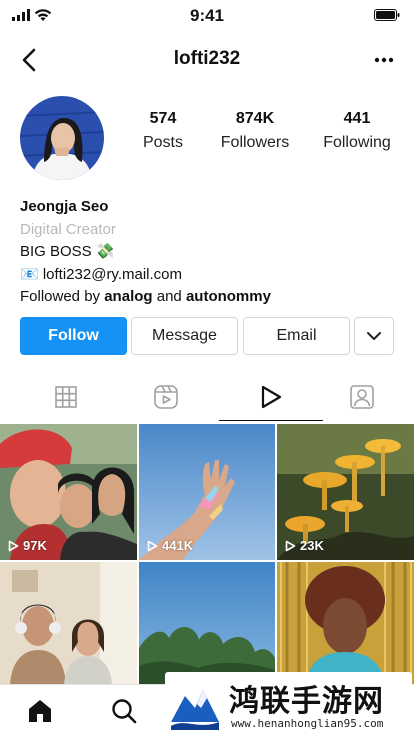 The width and height of the screenshot is (414, 736). I want to click on followed-by: Followed by analog and autonommy, so click(210, 297).